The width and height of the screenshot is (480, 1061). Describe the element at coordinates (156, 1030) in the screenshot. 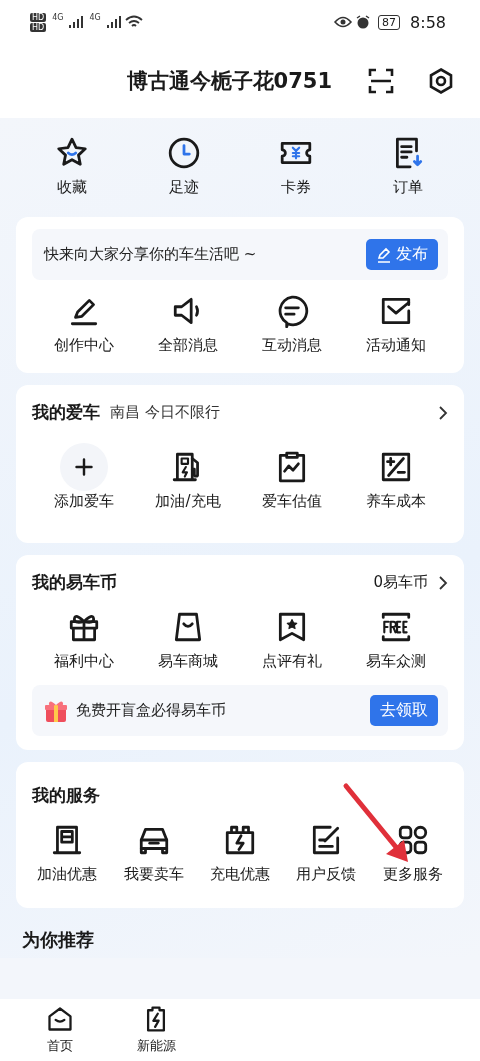

I see `nav-tab: 新能源` at that location.